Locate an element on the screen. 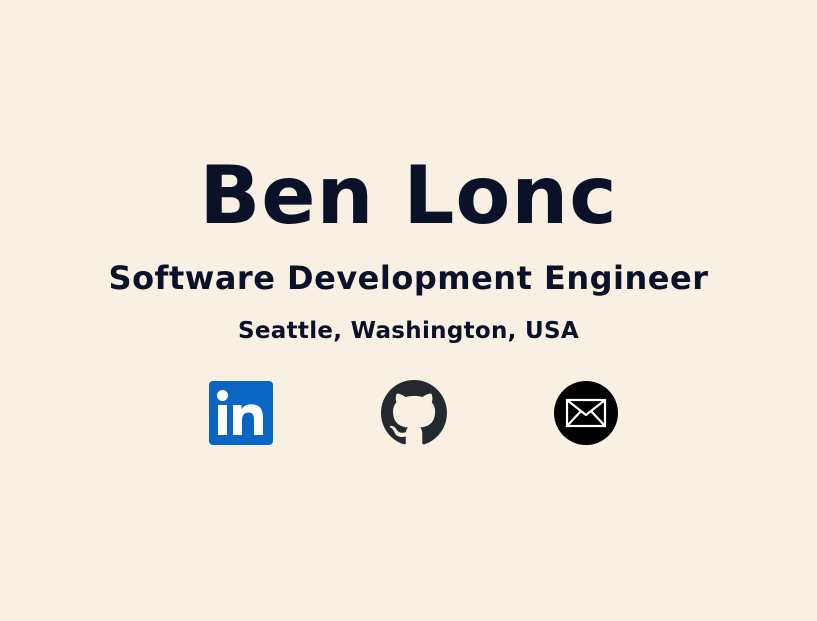 This screenshot has width=817, height=621. profile-location: Seattle, Washington, USA is located at coordinates (408, 331).